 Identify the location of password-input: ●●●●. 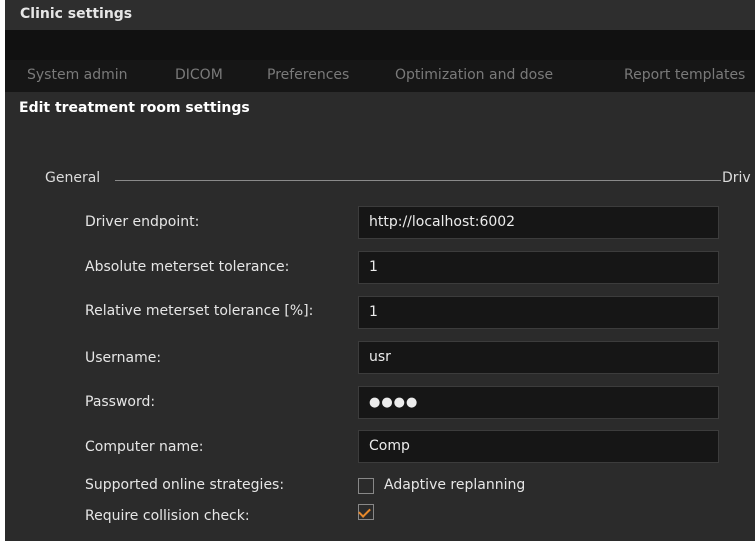
(538, 402).